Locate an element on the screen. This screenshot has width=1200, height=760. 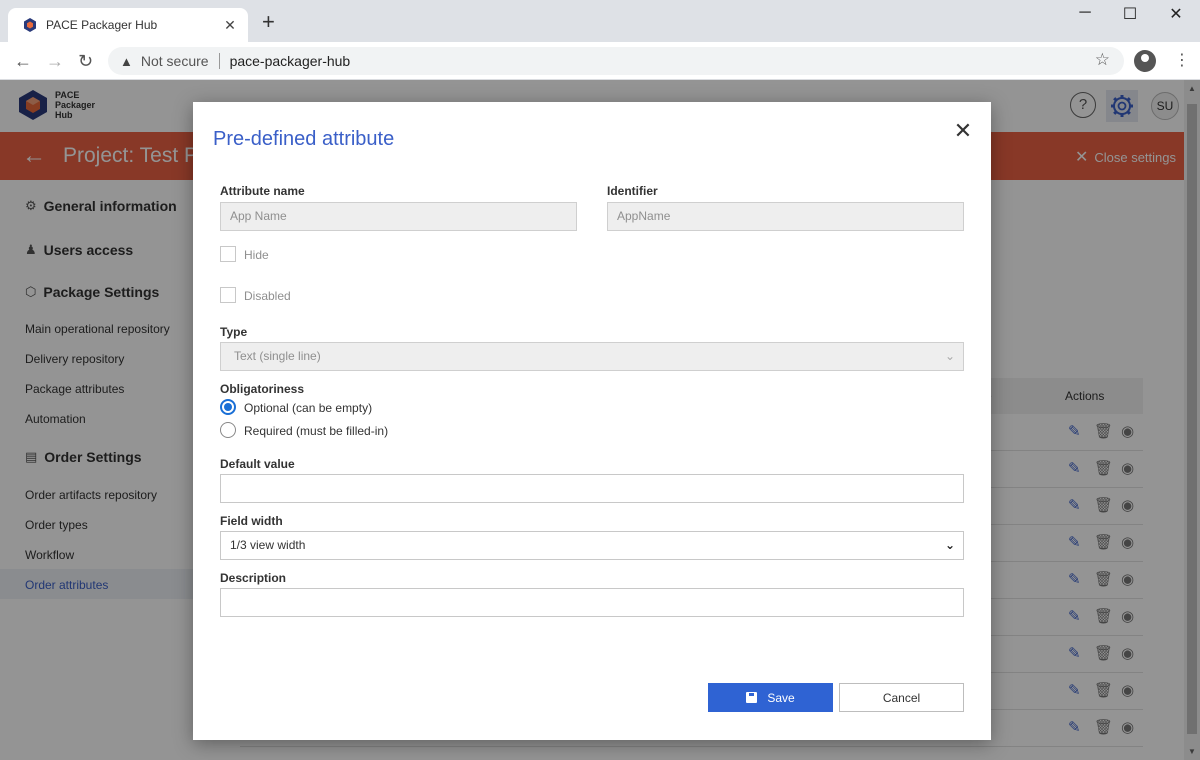
save-disk-icon is located at coordinates (752, 697).